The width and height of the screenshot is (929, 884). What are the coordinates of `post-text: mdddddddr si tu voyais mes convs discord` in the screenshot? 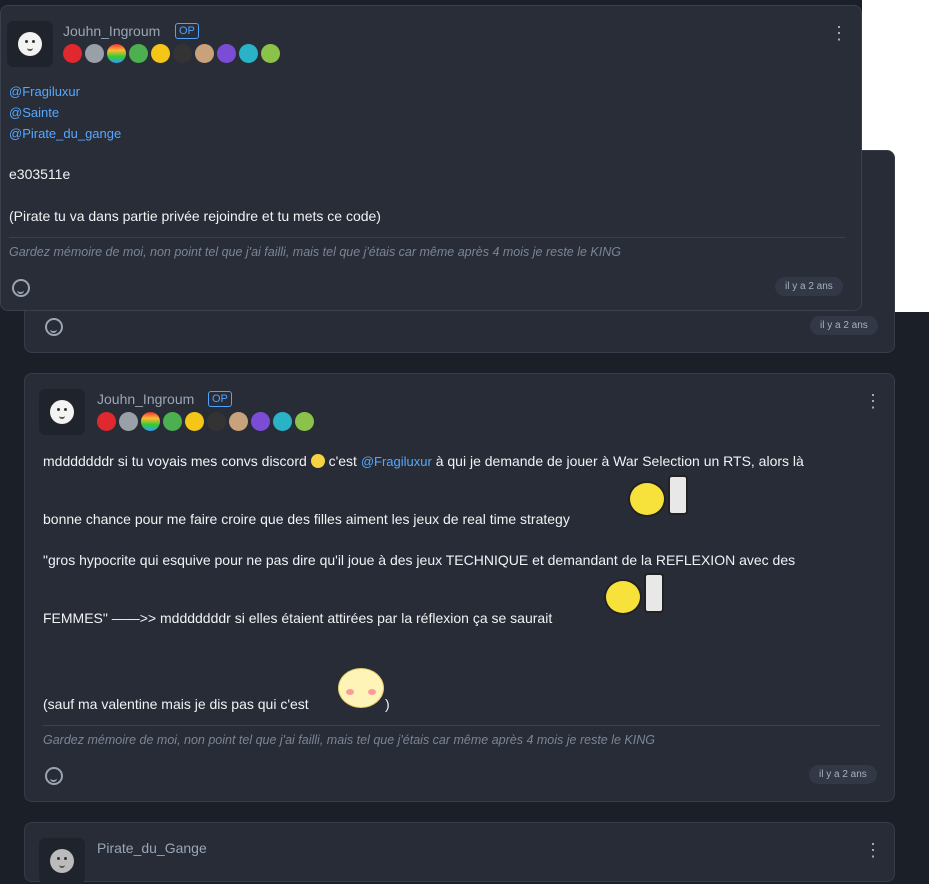 It's located at (175, 461).